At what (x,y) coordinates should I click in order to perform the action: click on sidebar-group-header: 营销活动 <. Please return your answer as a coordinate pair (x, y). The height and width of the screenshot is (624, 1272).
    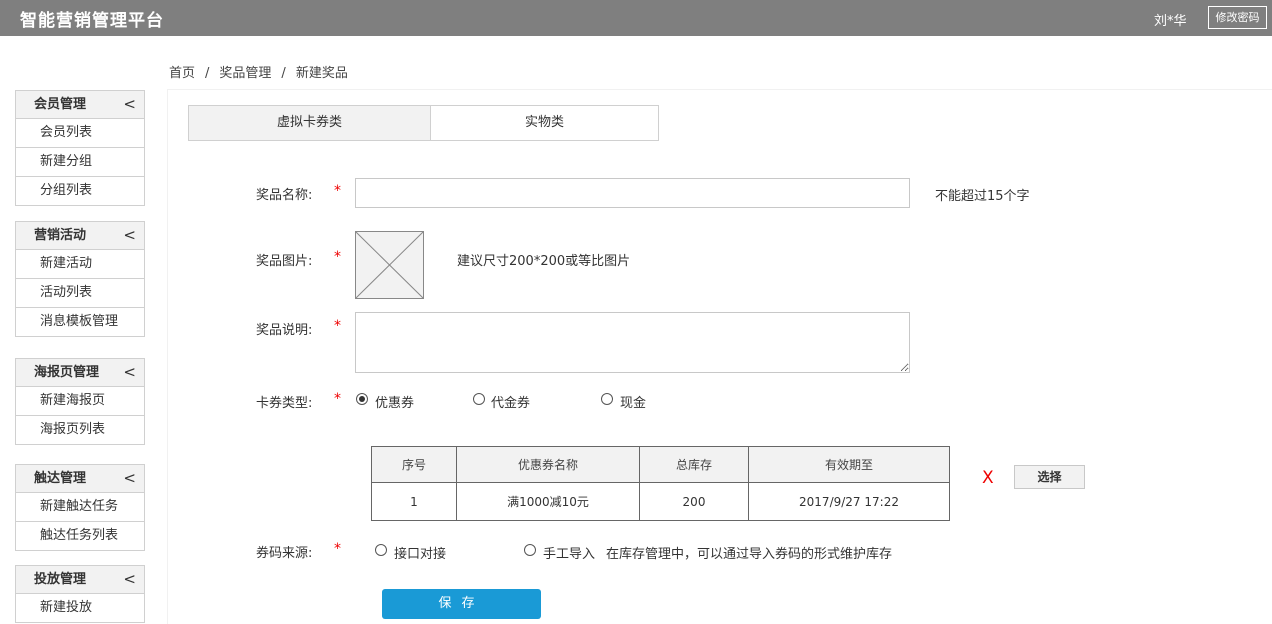
    Looking at the image, I should click on (80, 235).